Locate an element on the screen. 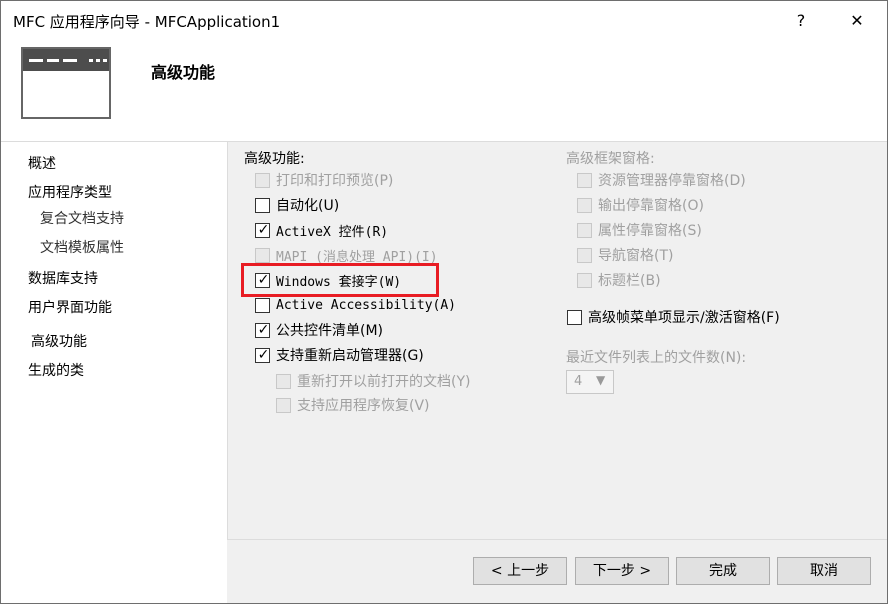 The width and height of the screenshot is (888, 604). highlight-box is located at coordinates (340, 280).